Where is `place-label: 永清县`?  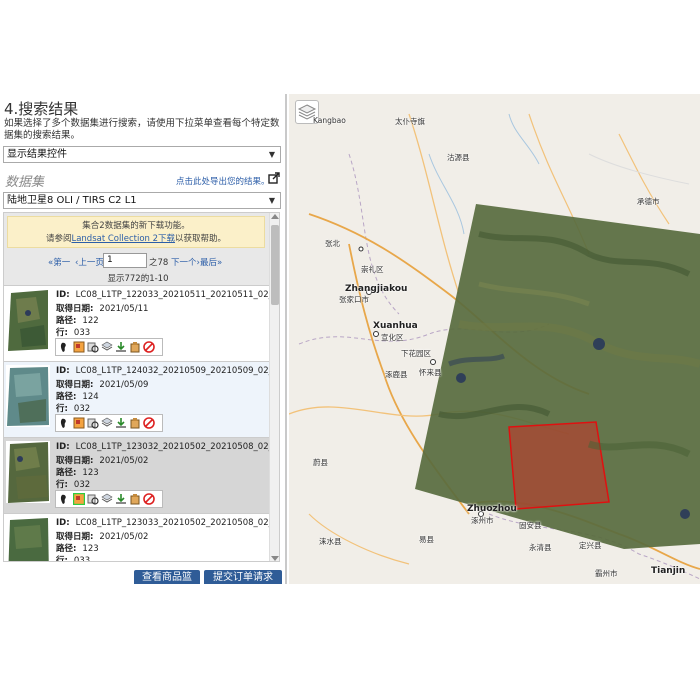 place-label: 永清县 is located at coordinates (540, 547).